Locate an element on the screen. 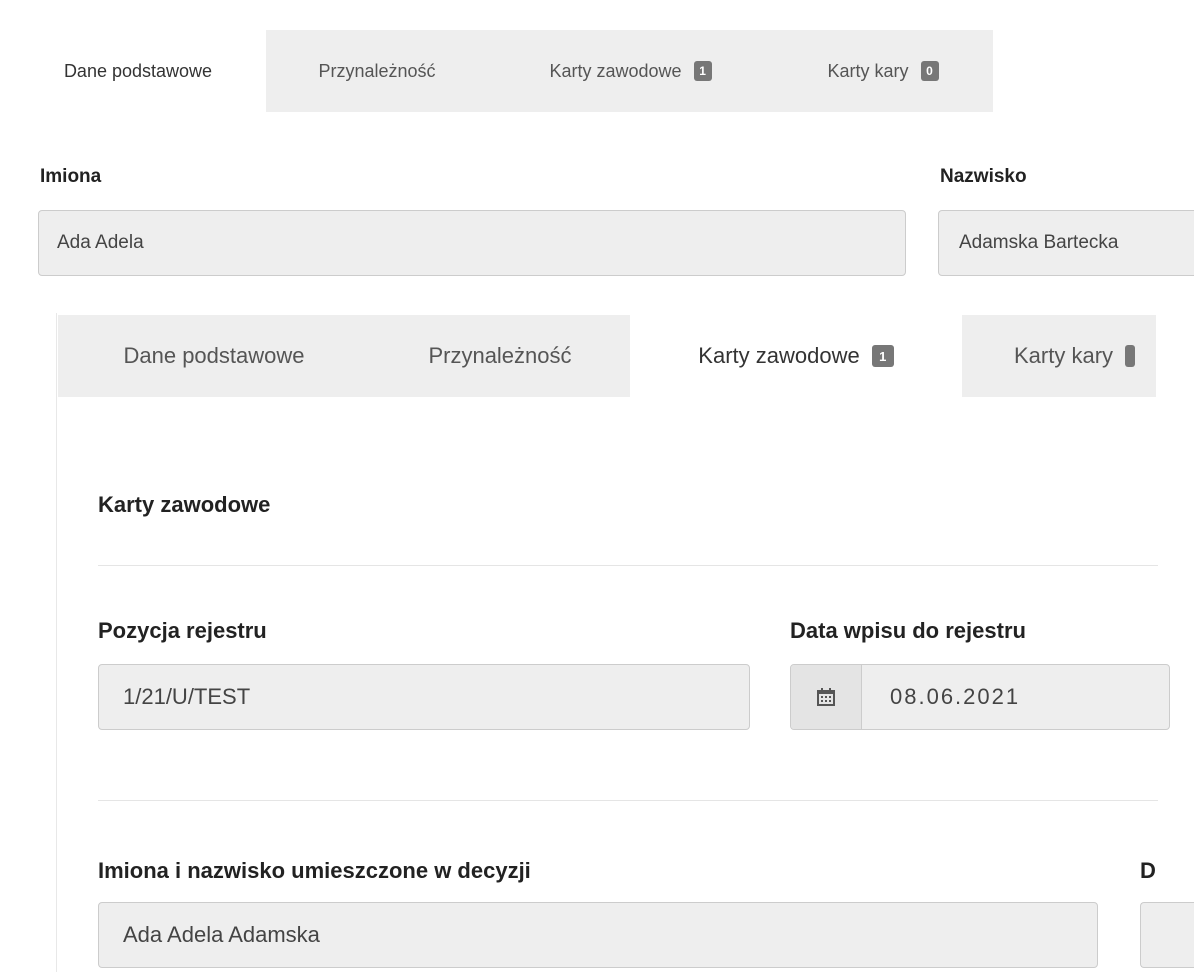 The image size is (1194, 972). count-badge is located at coordinates (1130, 356).